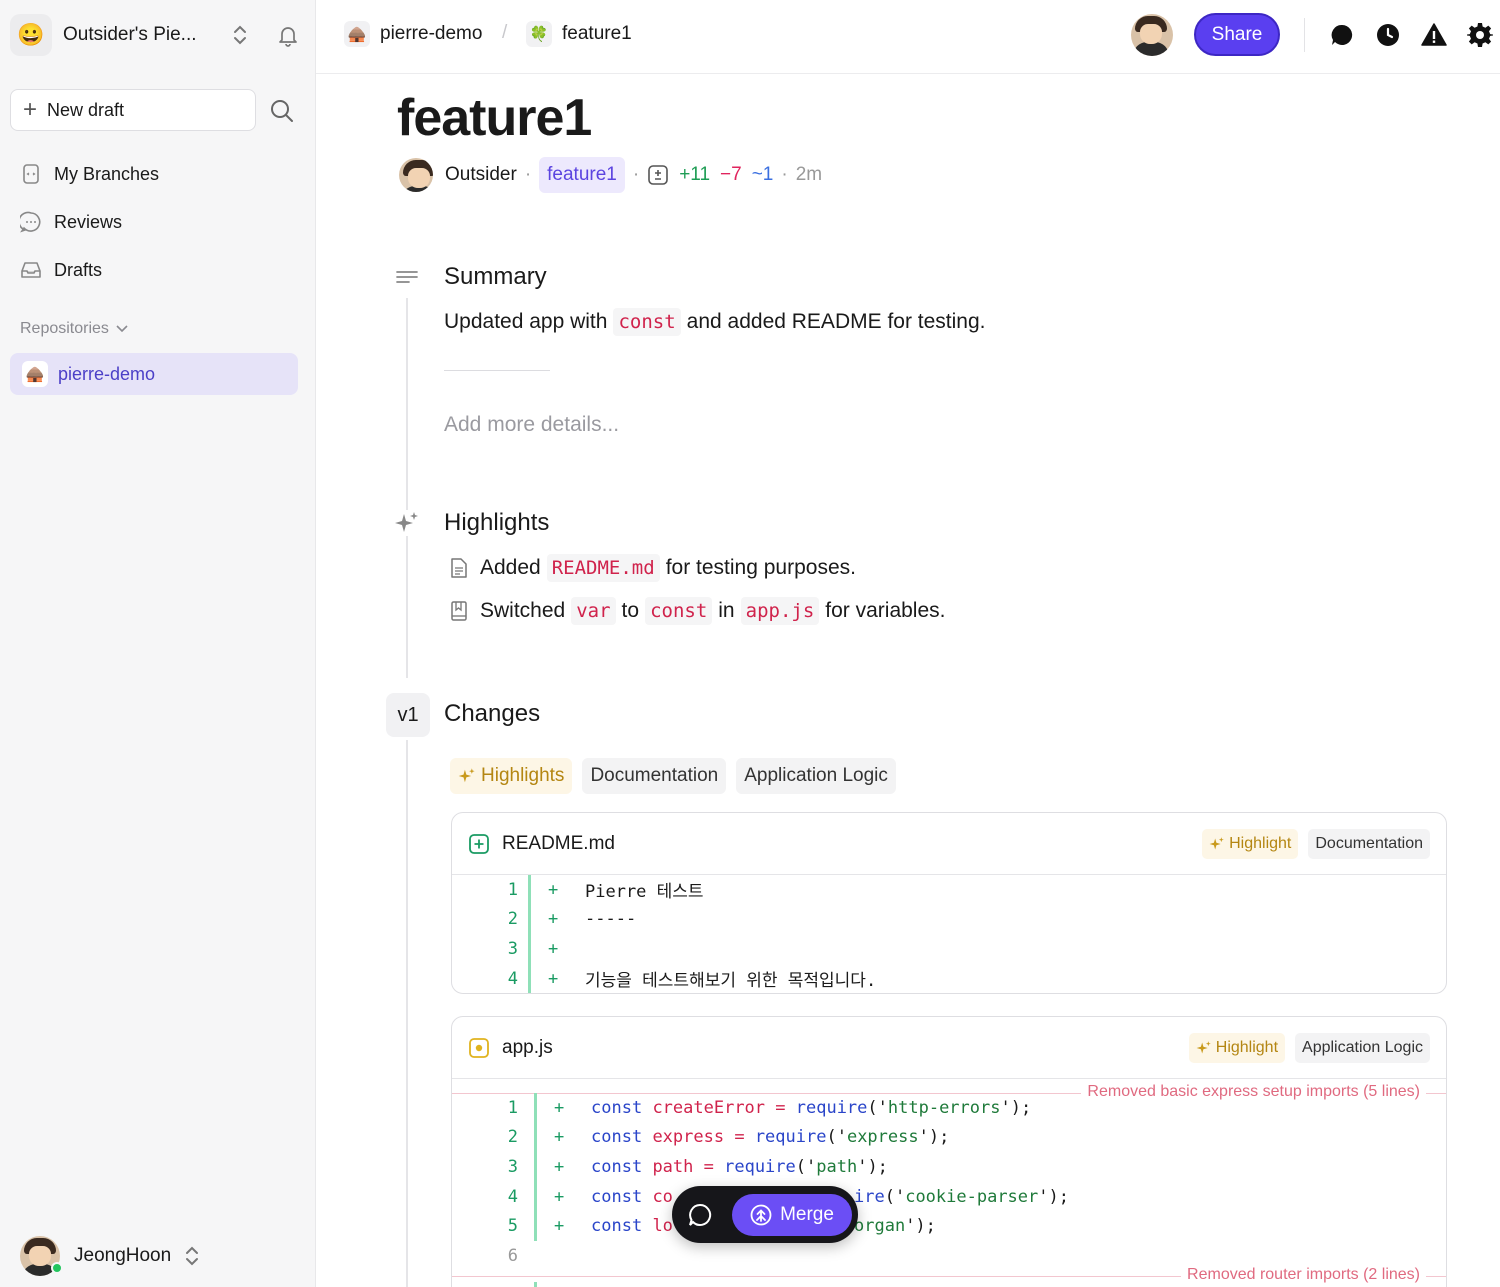 This screenshot has width=1500, height=1287. I want to click on collaborator-avatar, so click(1152, 35).